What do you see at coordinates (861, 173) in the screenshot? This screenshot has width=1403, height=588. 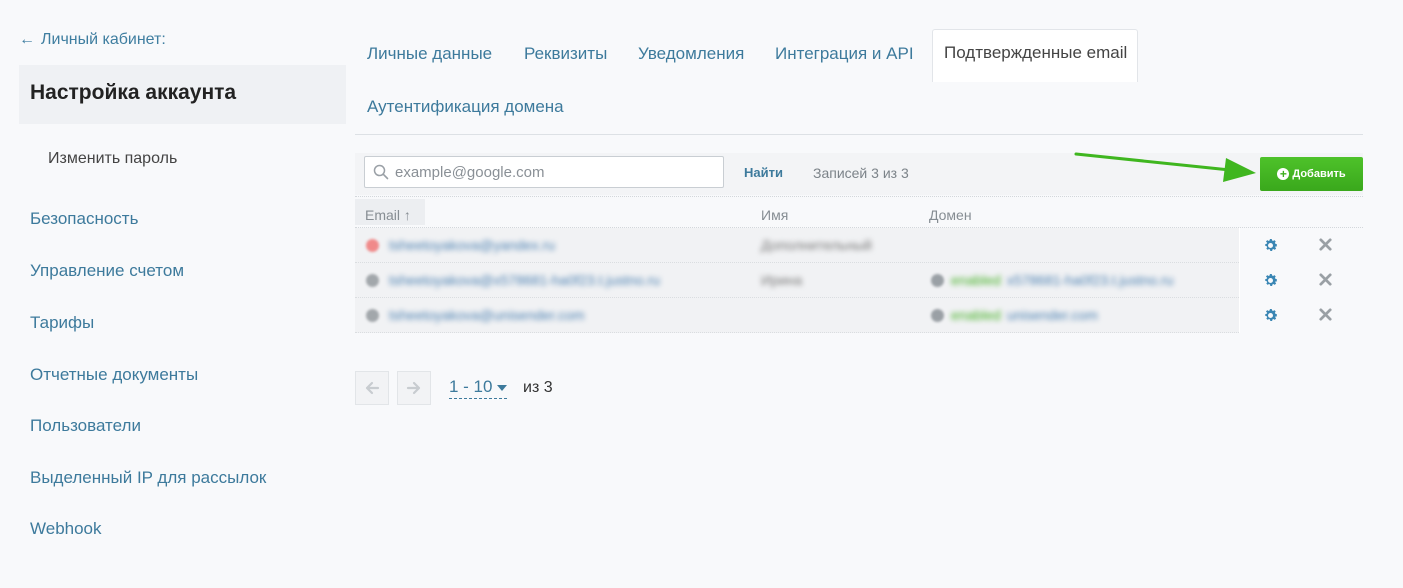 I see `records-count: Записей 3 из 3` at bounding box center [861, 173].